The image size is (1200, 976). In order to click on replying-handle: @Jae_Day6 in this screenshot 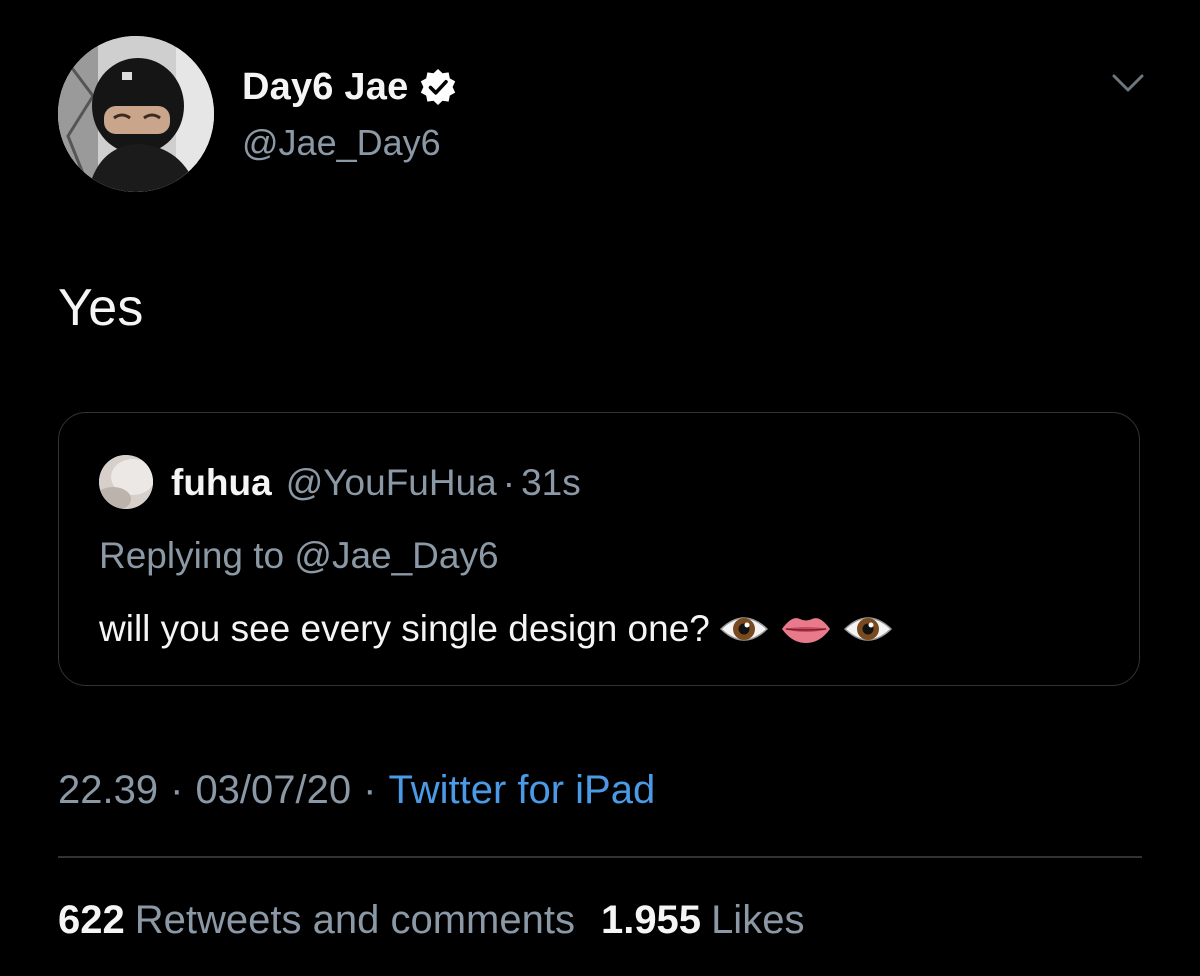, I will do `click(396, 555)`.